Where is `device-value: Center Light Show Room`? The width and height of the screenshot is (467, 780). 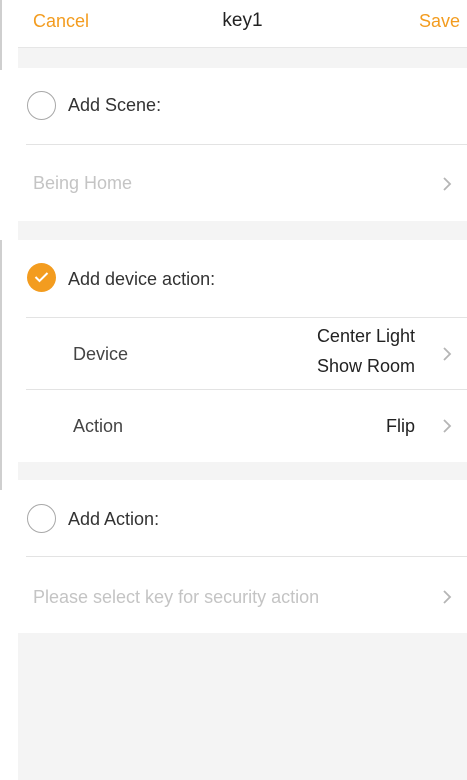 device-value: Center Light Show Room is located at coordinates (366, 351).